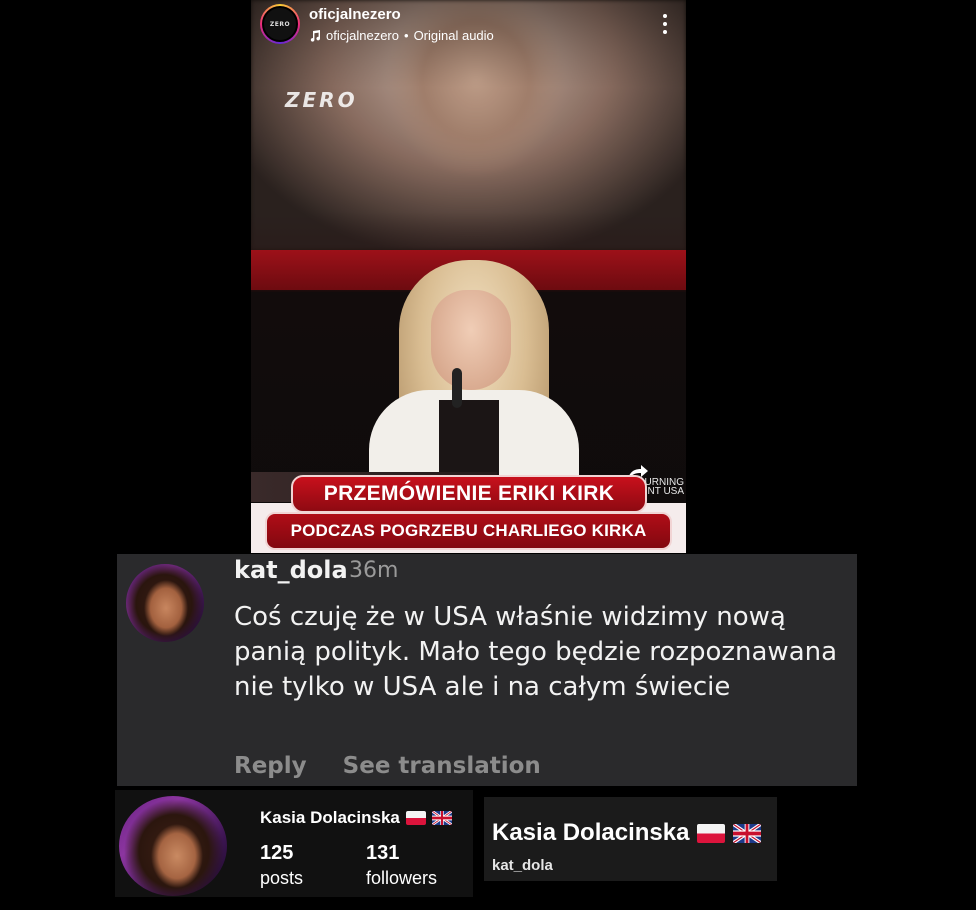  I want to click on music-icon, so click(315, 35).